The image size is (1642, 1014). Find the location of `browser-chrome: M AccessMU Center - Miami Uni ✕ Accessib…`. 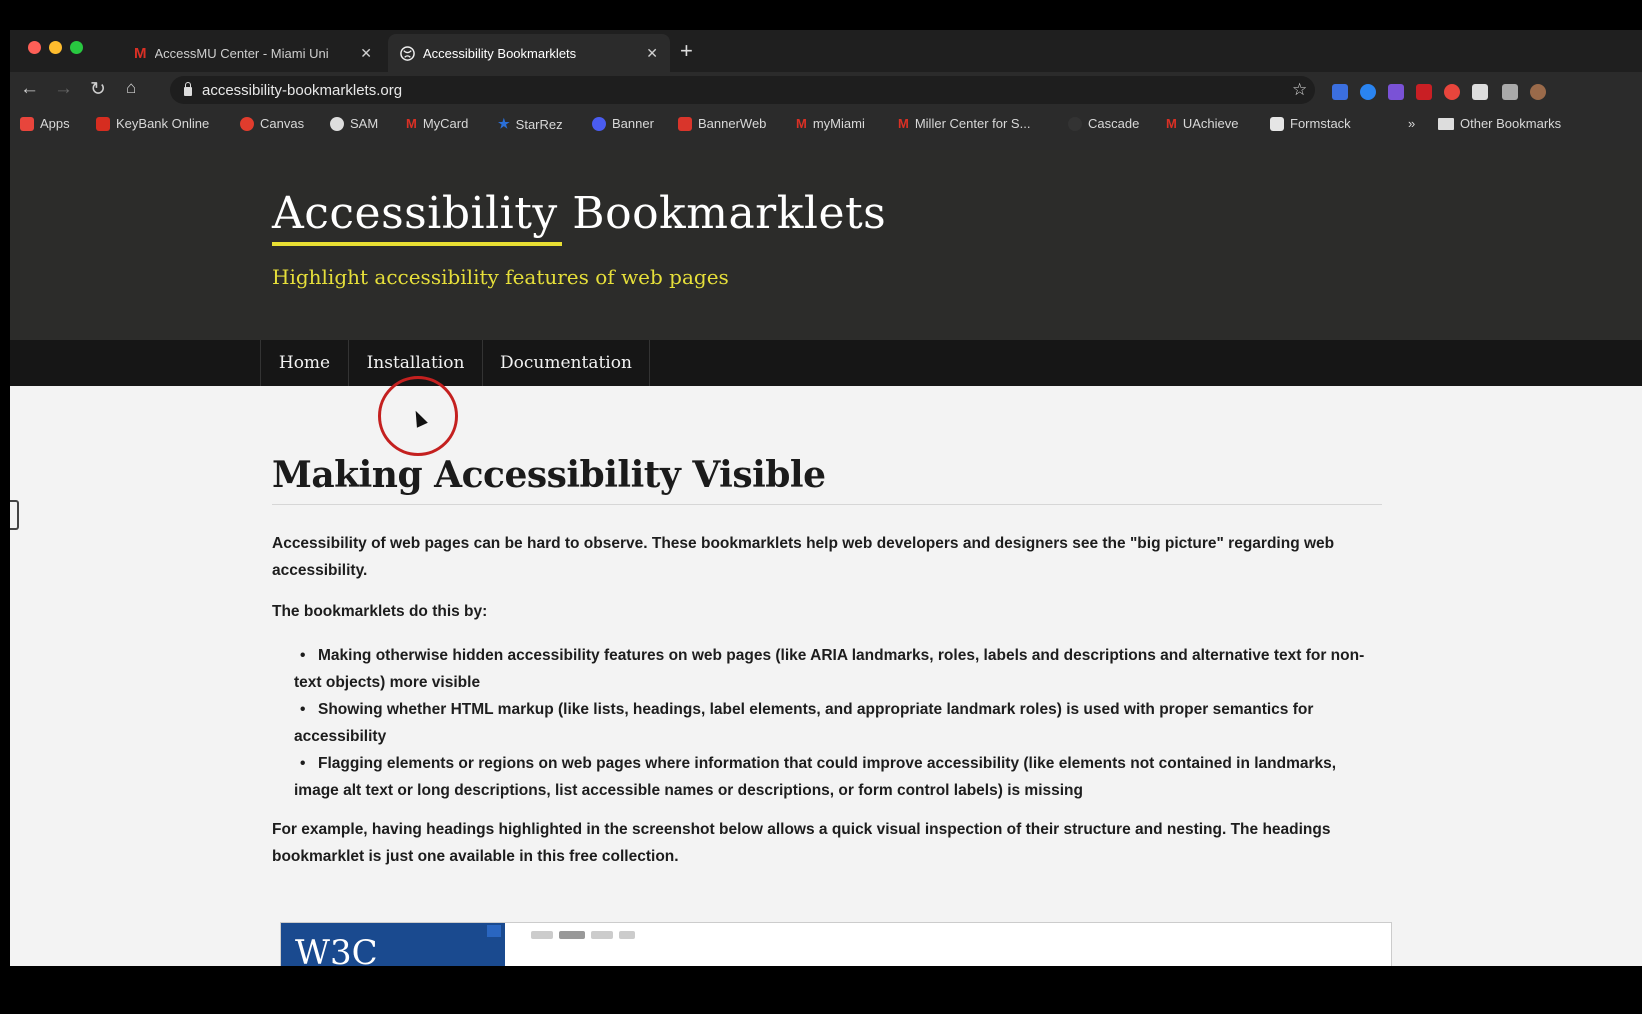

browser-chrome: M AccessMU Center - Miami Uni ✕ Accessib… is located at coordinates (826, 90).